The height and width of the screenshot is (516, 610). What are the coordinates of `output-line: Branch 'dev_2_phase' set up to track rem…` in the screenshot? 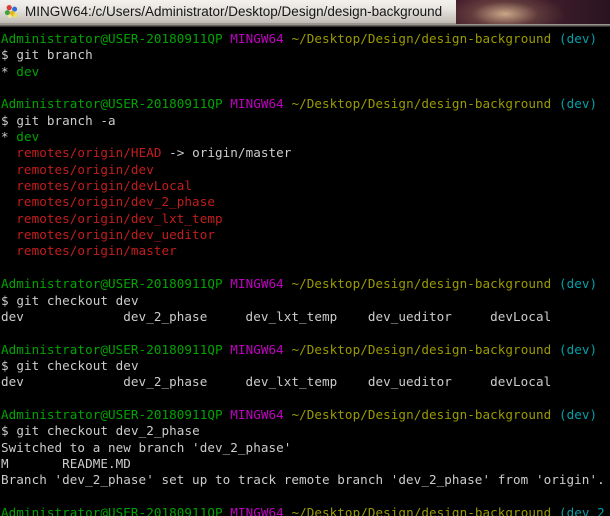 It's located at (303, 480).